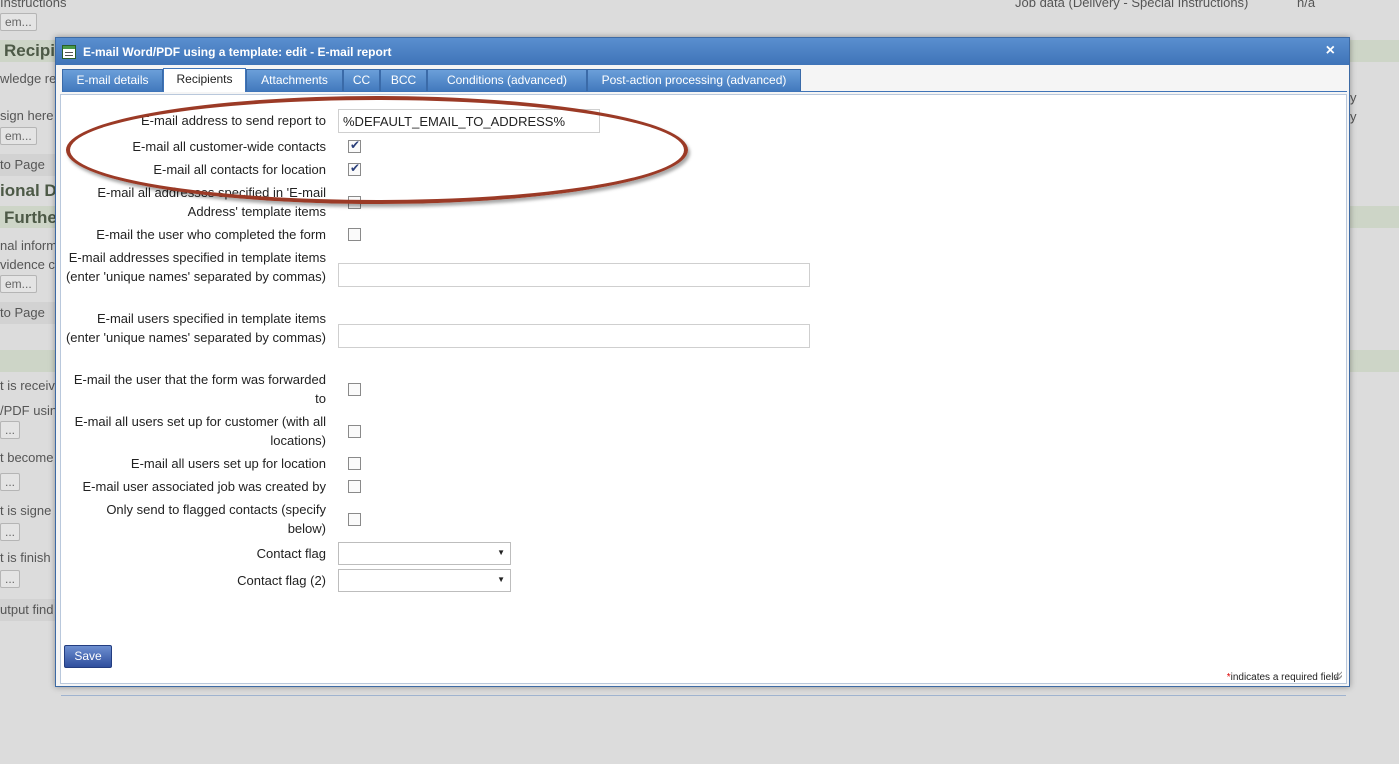 This screenshot has height=764, width=1399. Describe the element at coordinates (28, 190) in the screenshot. I see `bg-ional-heading: ional D` at that location.